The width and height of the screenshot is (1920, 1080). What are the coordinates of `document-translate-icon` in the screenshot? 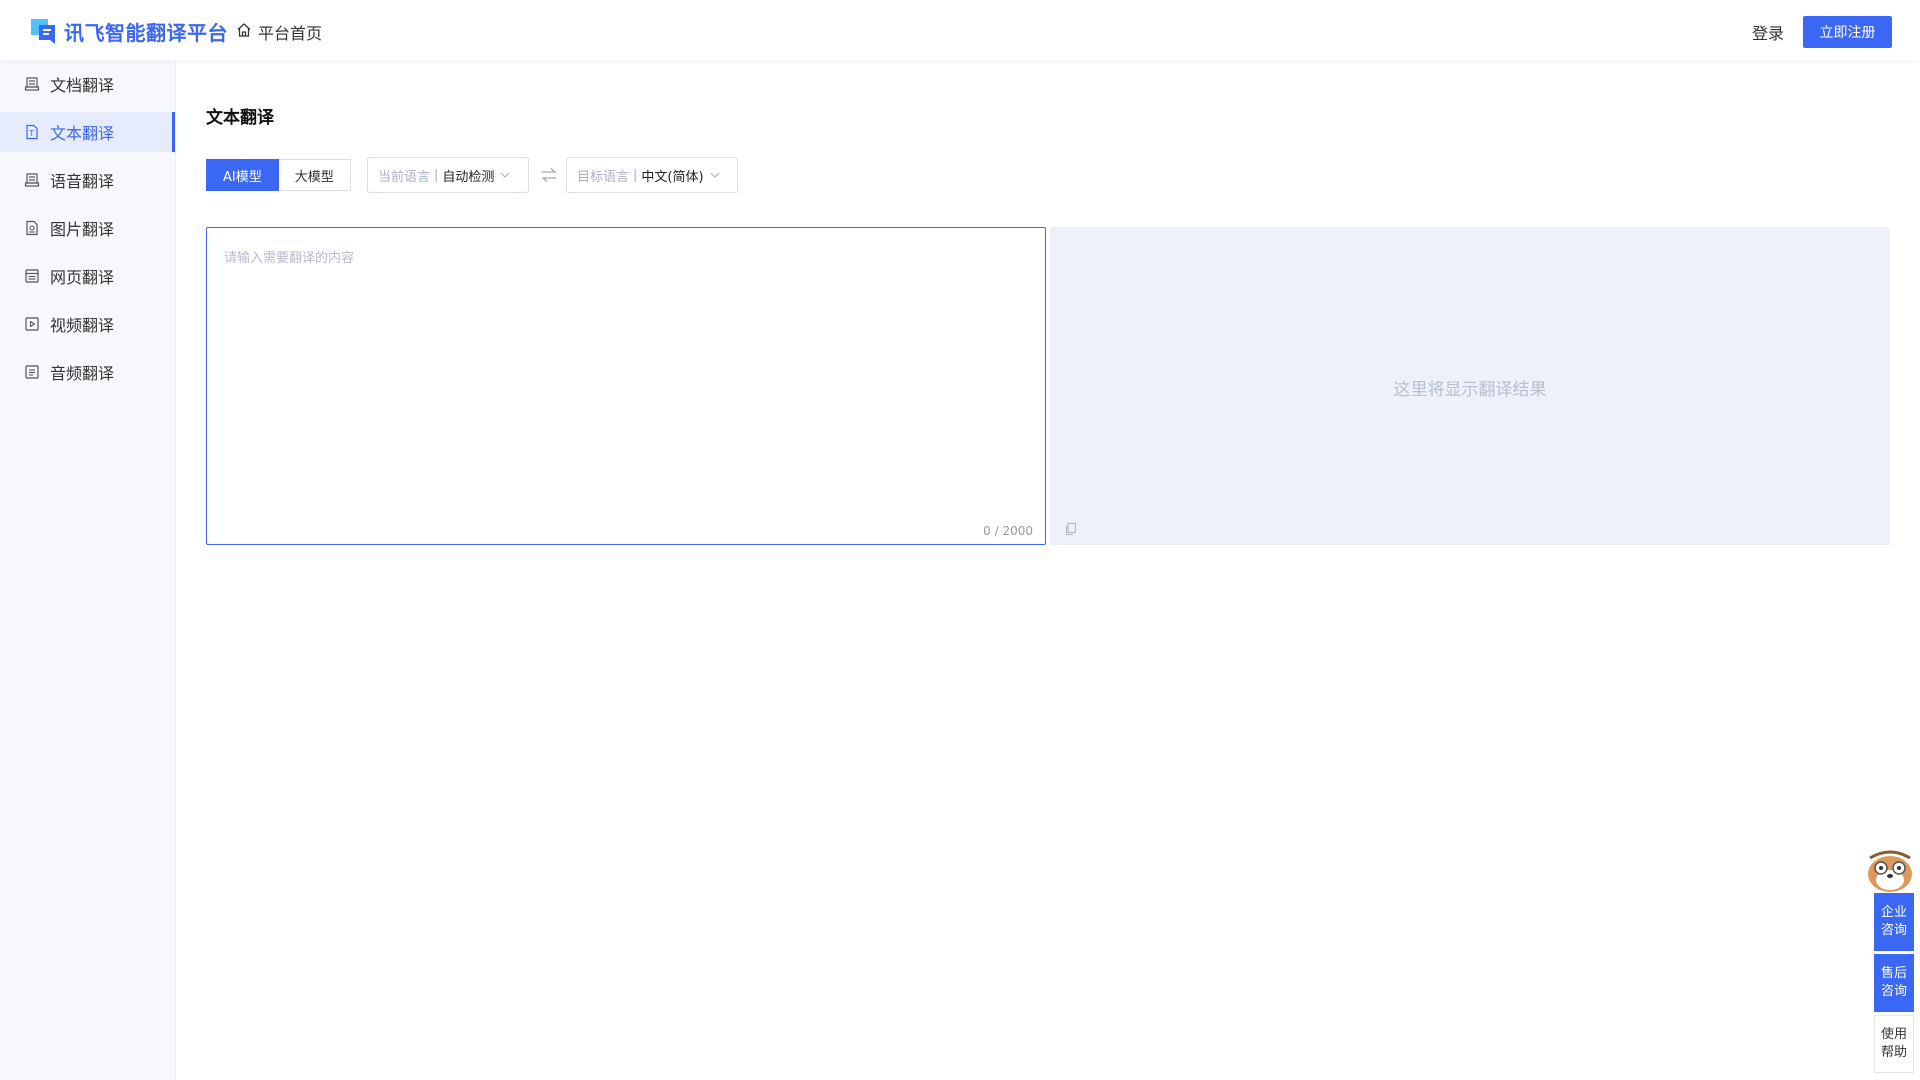 It's located at (32, 84).